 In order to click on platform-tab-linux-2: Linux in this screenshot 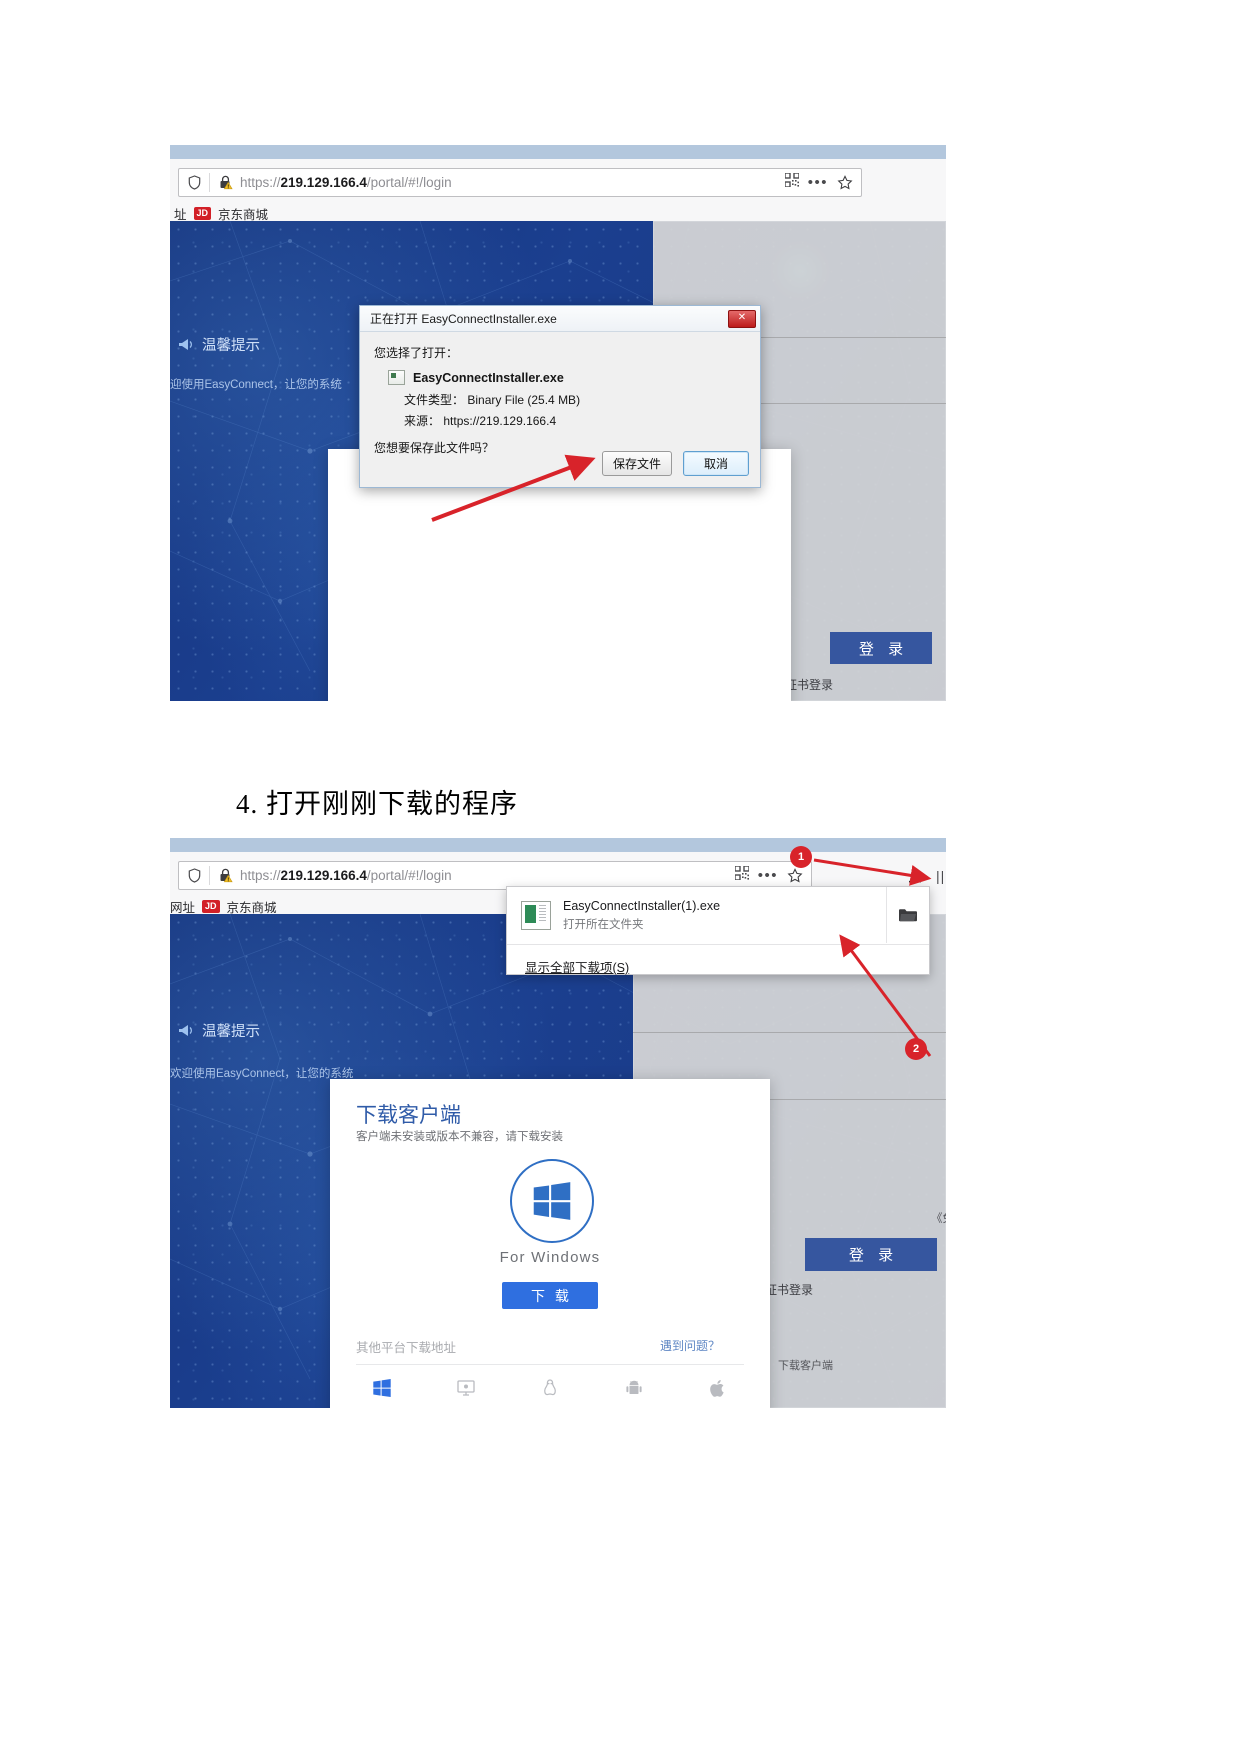, I will do `click(550, 1393)`.